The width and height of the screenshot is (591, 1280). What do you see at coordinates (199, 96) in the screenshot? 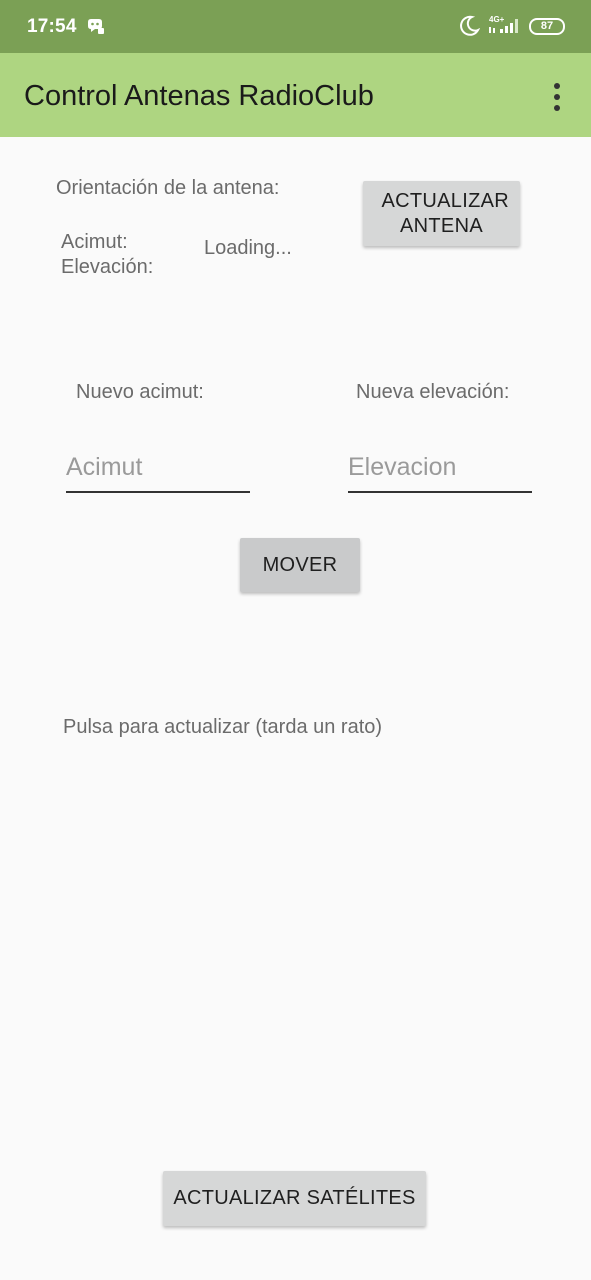
I see `app-title: Control Antenas RadioClub` at bounding box center [199, 96].